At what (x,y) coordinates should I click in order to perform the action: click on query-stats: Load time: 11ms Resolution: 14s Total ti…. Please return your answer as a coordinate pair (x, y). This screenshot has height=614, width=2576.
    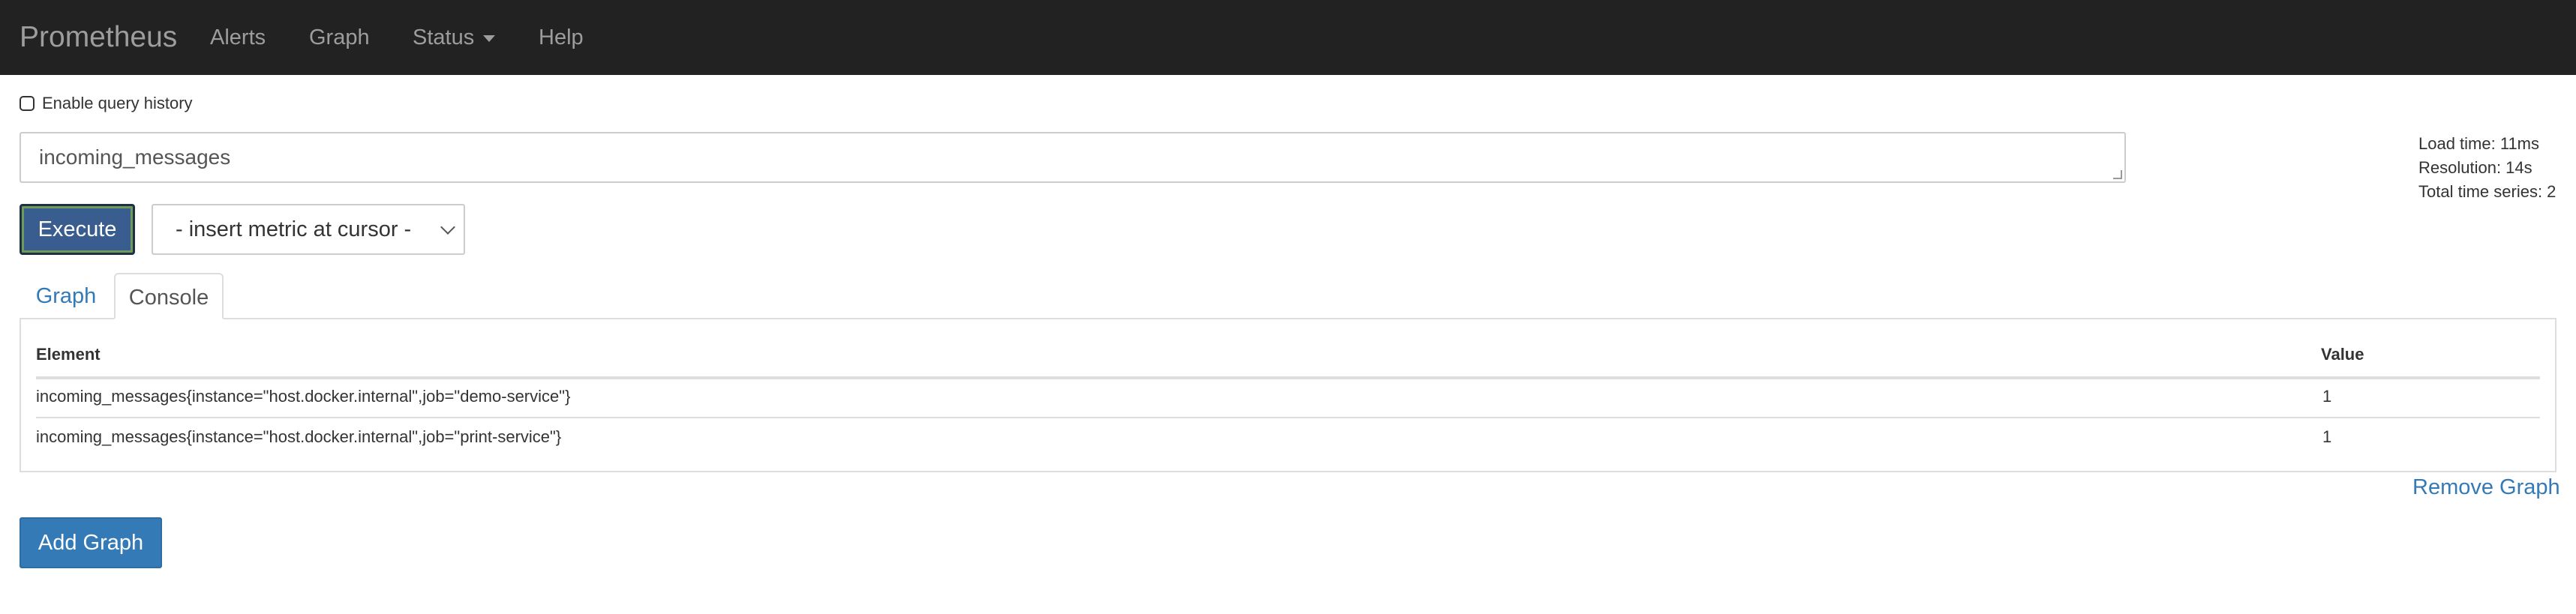
    Looking at the image, I should click on (2493, 168).